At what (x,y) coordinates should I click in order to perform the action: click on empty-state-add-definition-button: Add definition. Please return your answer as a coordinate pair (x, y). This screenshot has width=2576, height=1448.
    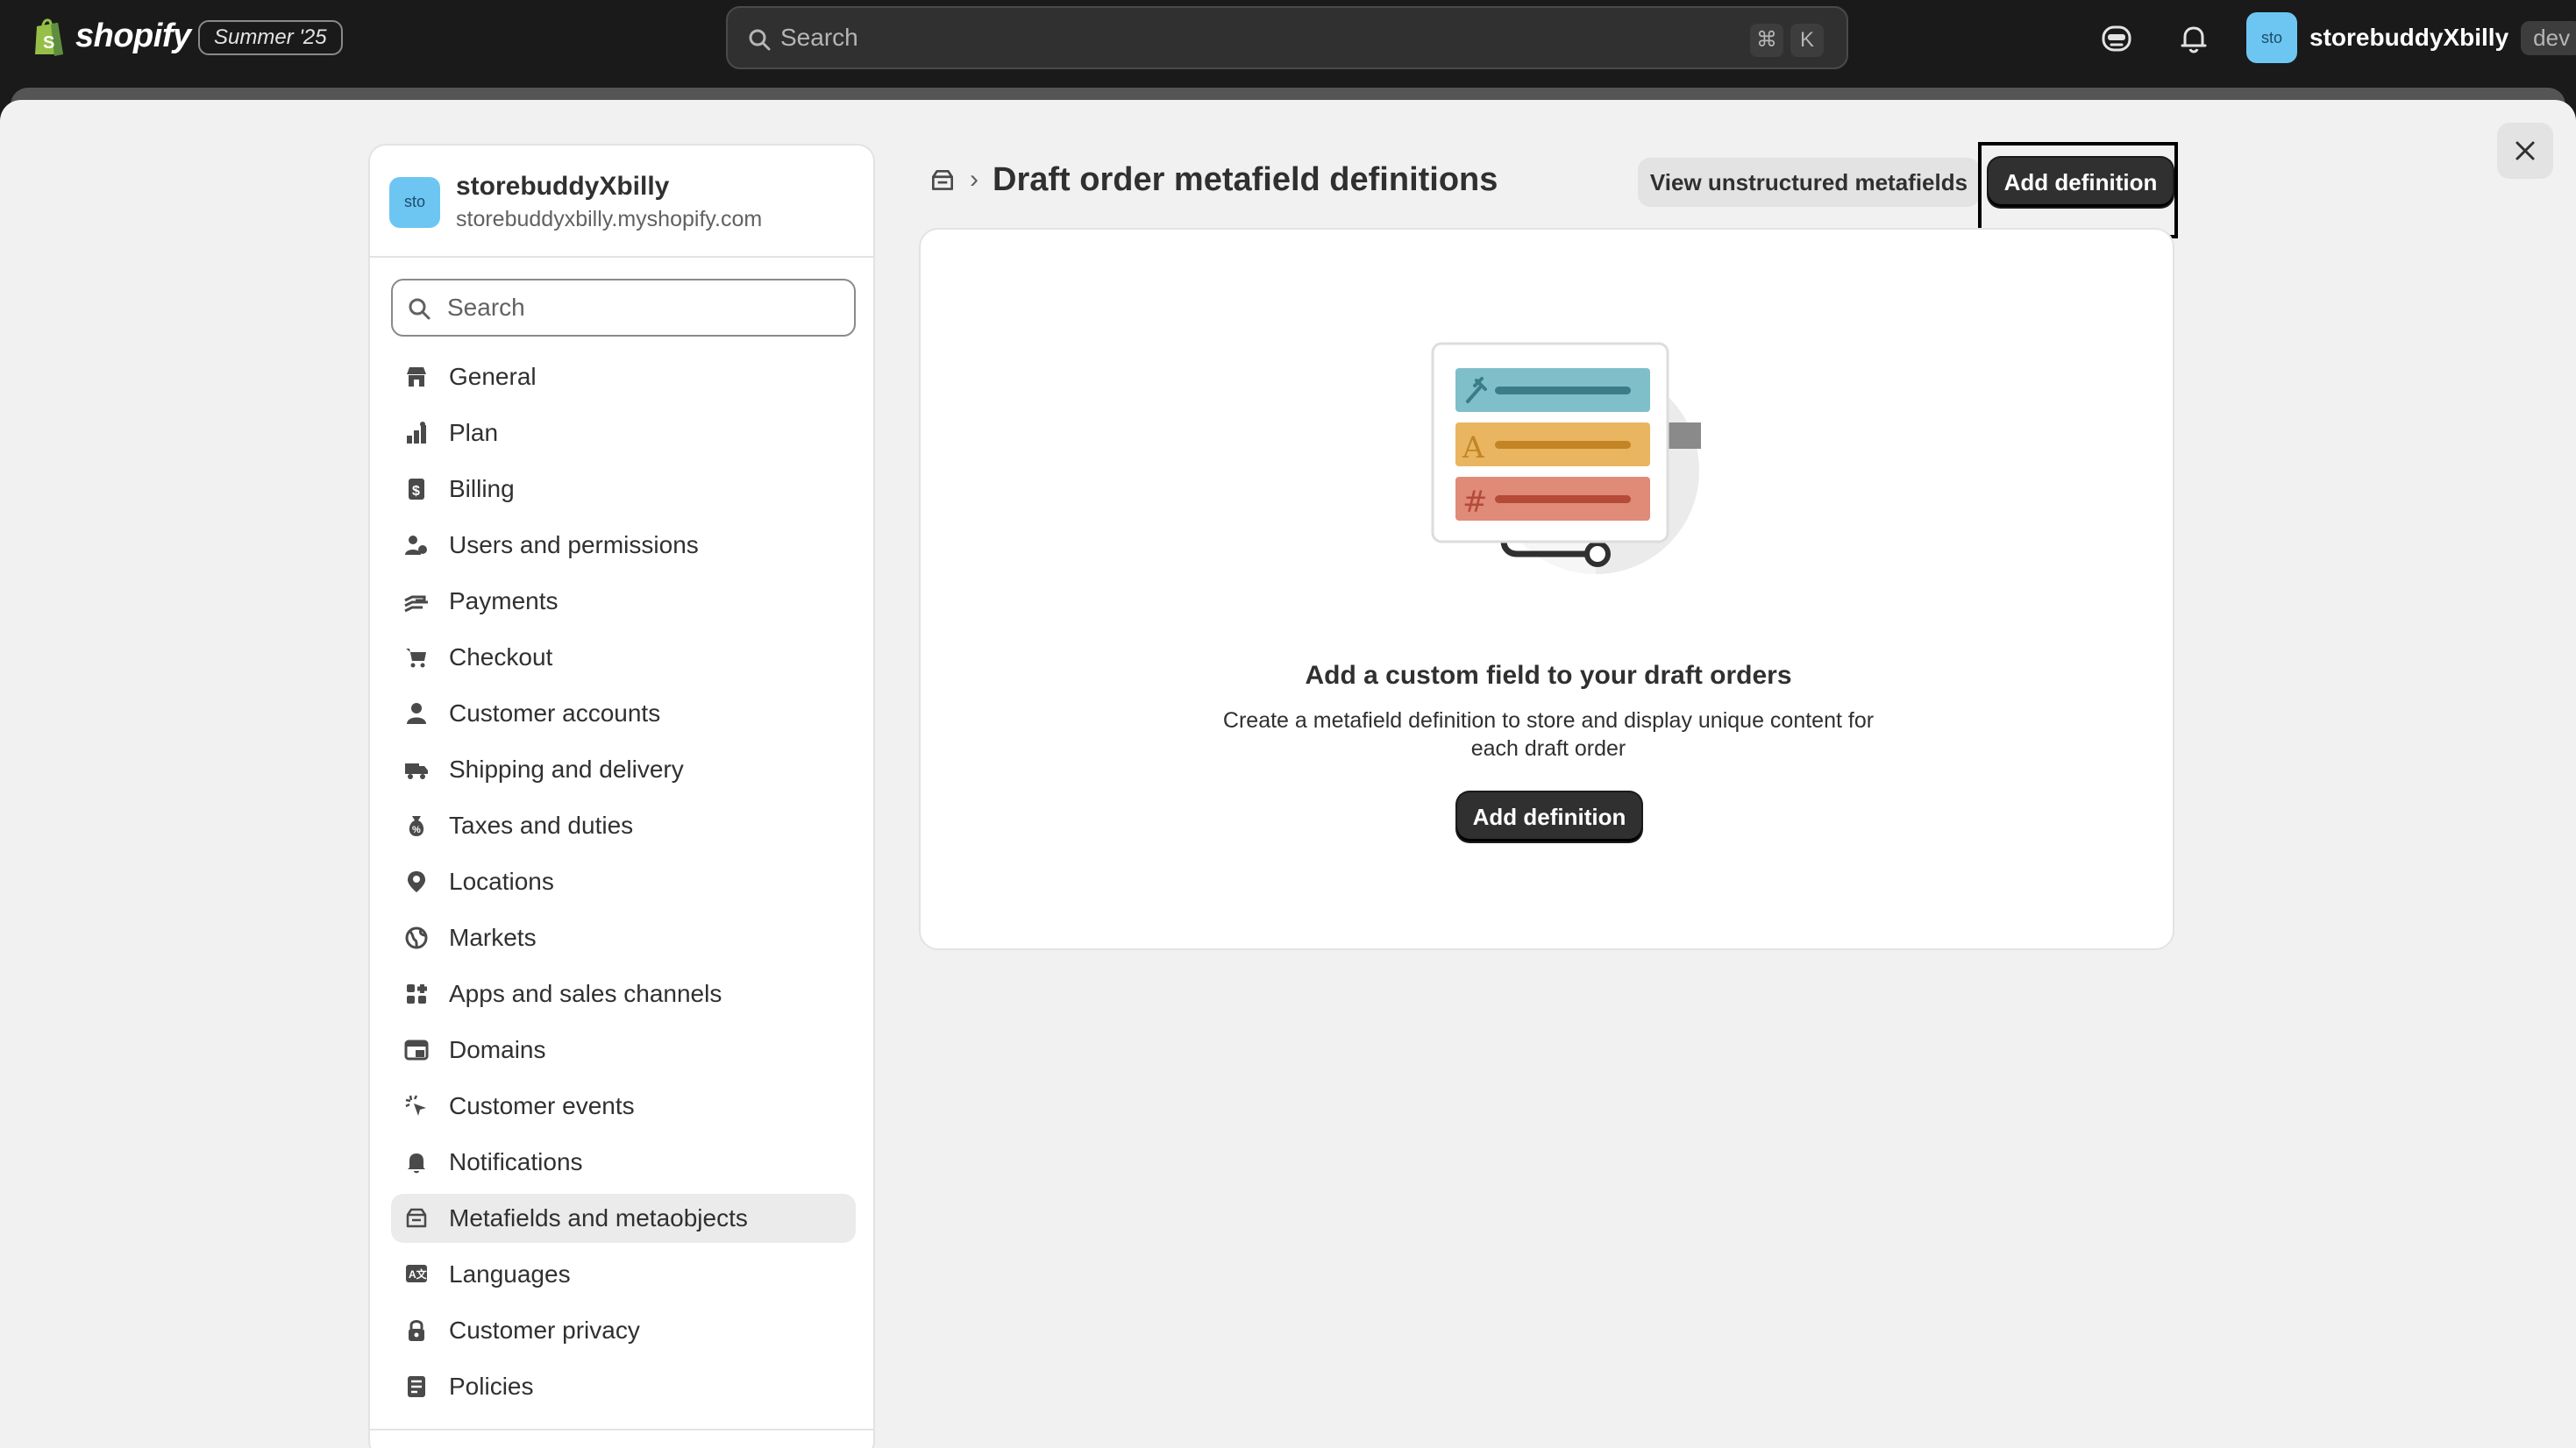
    Looking at the image, I should click on (1549, 816).